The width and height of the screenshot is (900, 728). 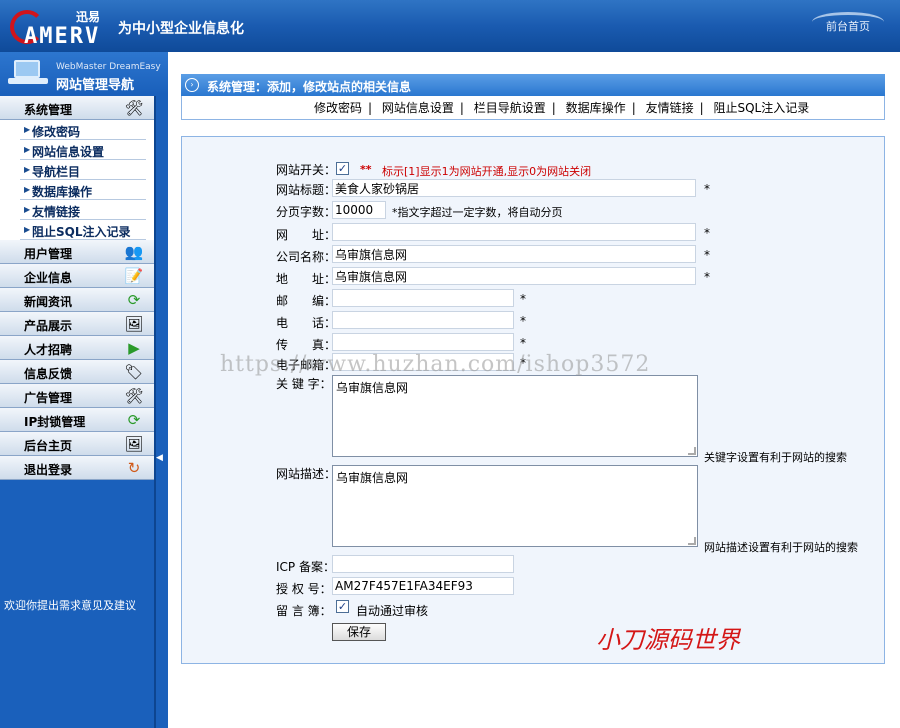 I want to click on menu-logout: 退出登录 ↻, so click(x=77, y=468).